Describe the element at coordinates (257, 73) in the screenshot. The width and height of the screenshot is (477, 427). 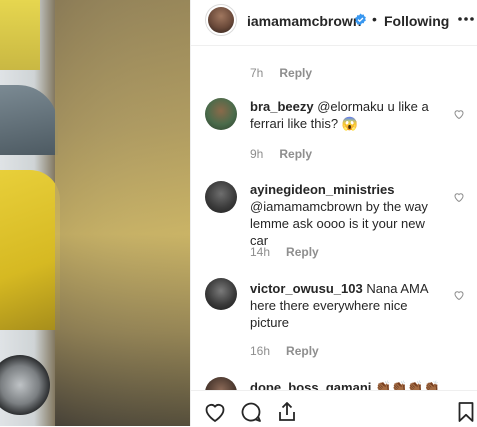
I see `comment-time: 7h` at that location.